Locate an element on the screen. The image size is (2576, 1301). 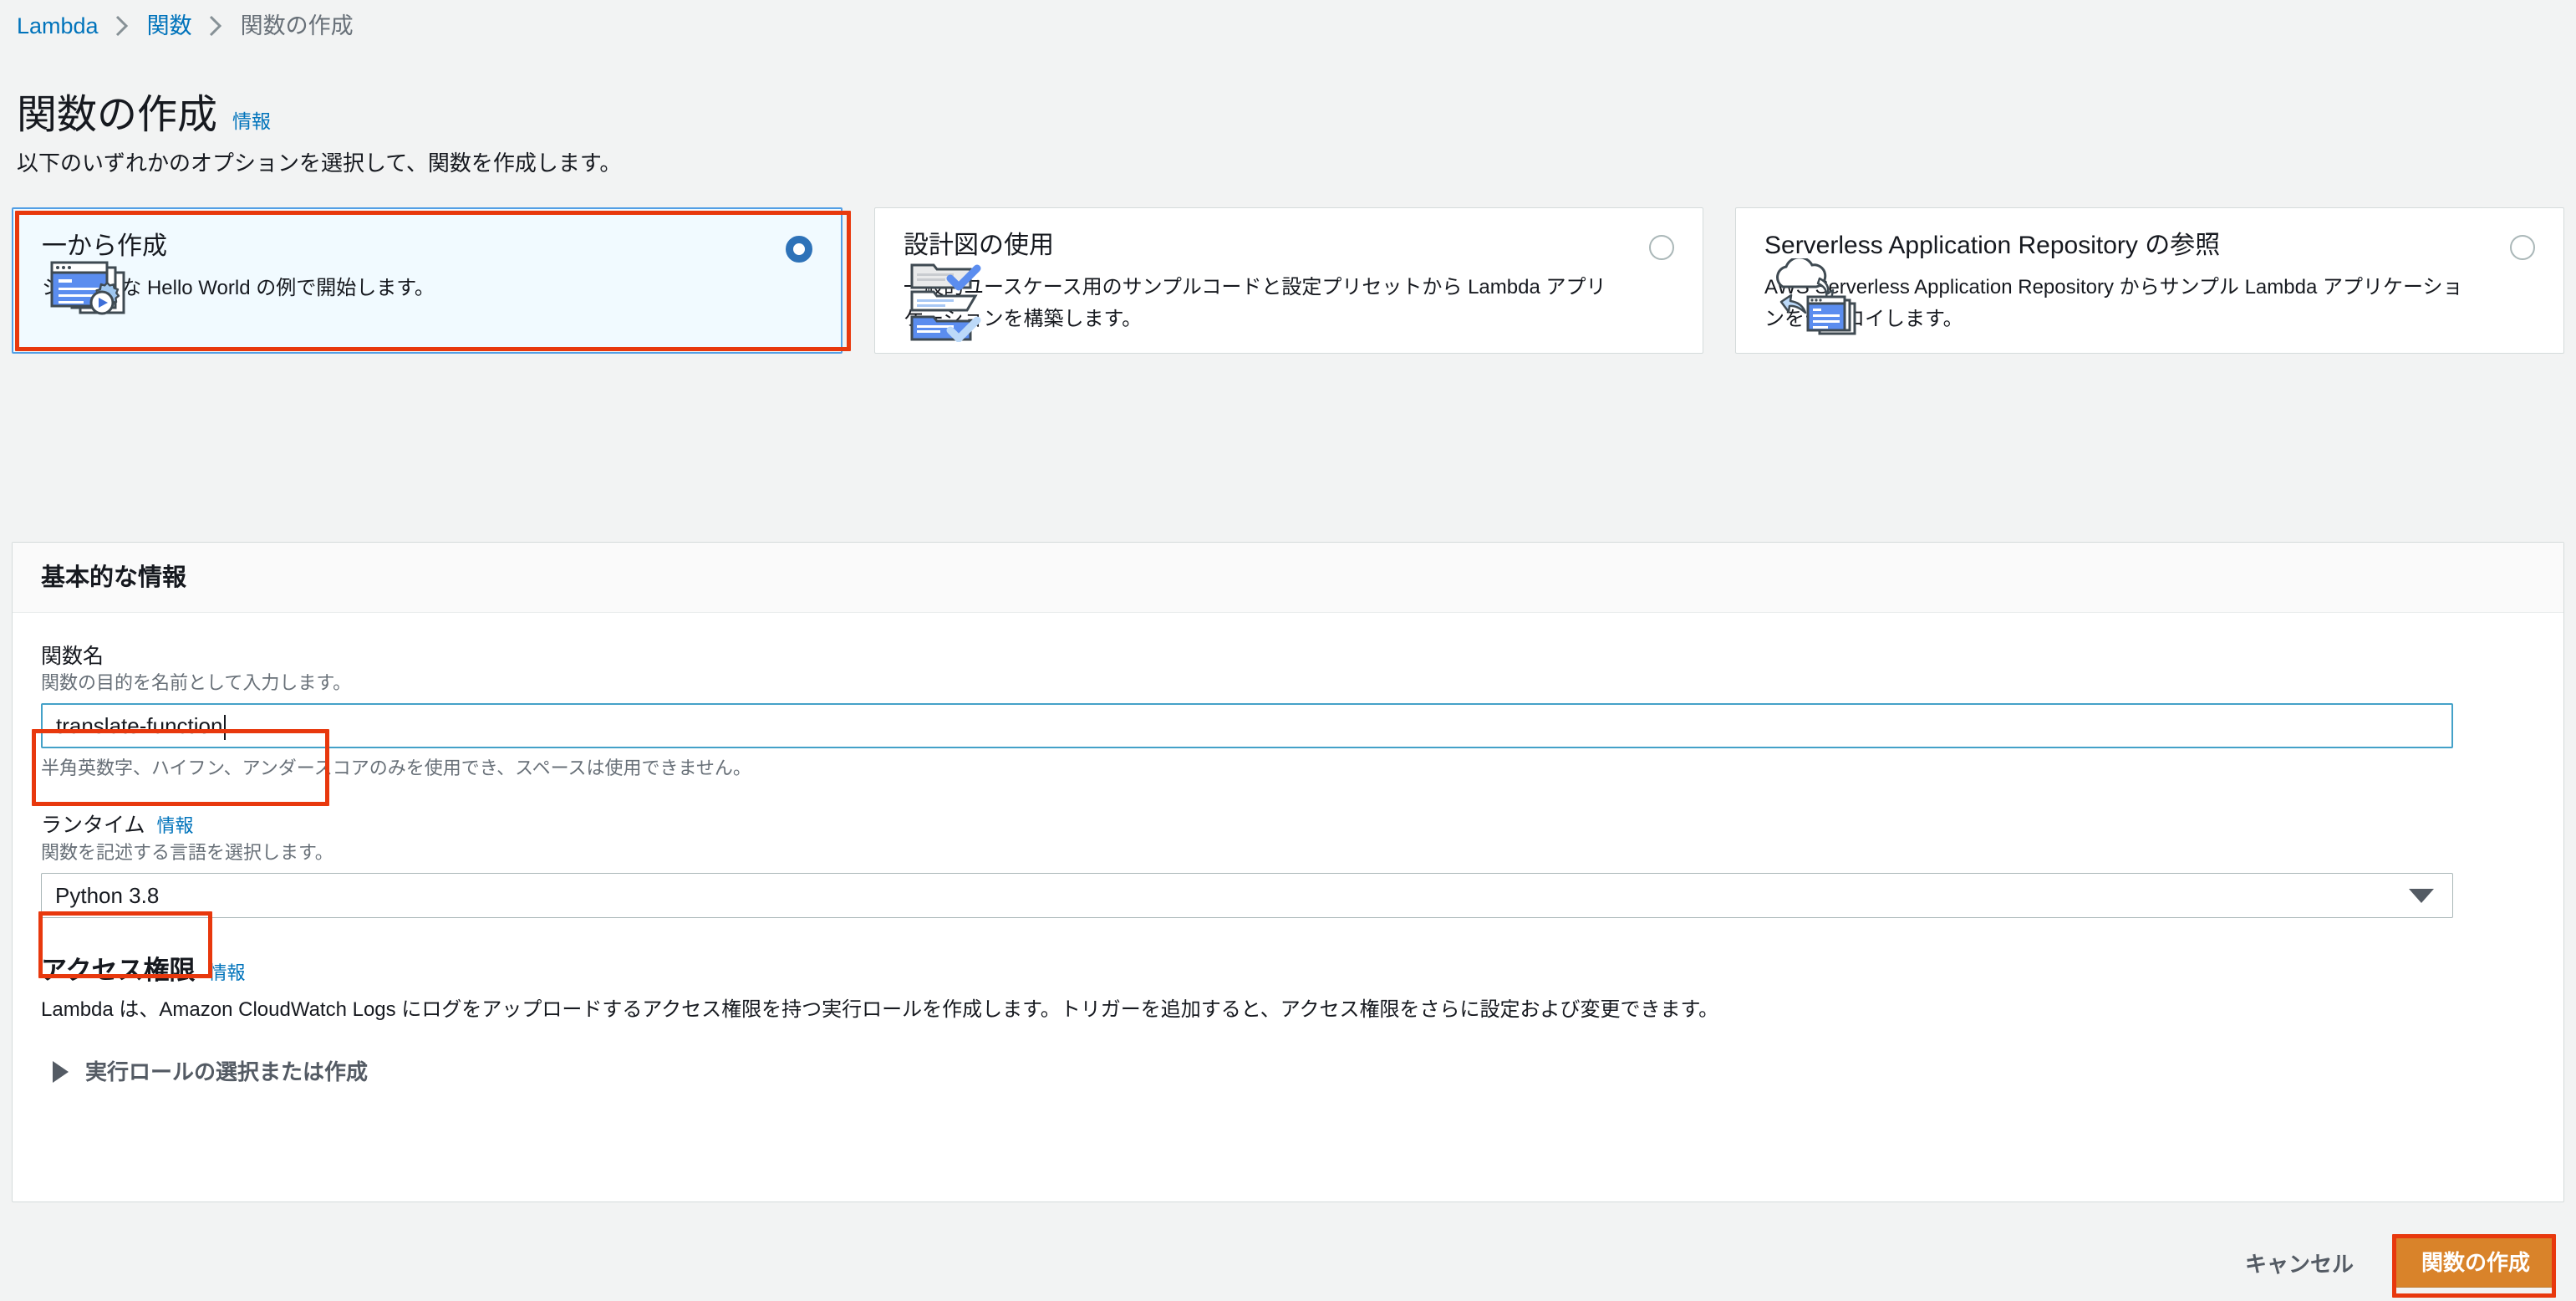
breadcrumb-item-create-function: 関数の作成 is located at coordinates (297, 26).